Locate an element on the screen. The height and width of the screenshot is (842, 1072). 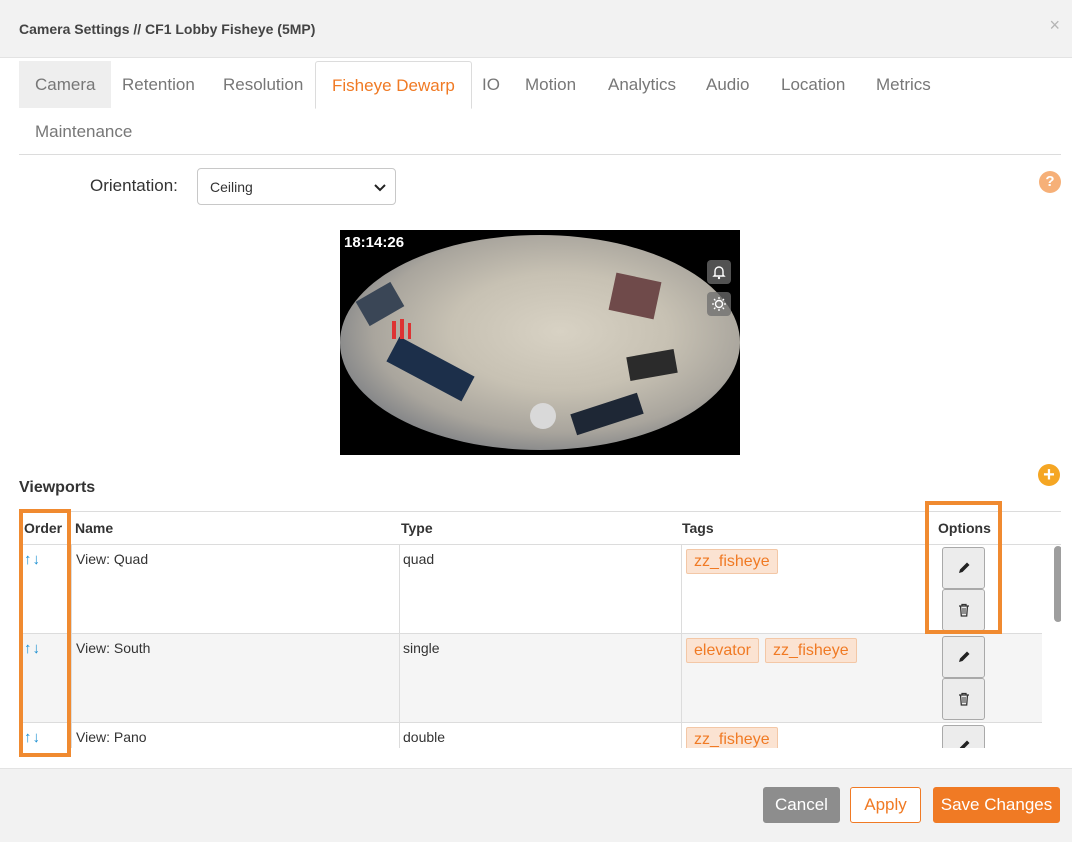
apply-button: Apply is located at coordinates (885, 805).